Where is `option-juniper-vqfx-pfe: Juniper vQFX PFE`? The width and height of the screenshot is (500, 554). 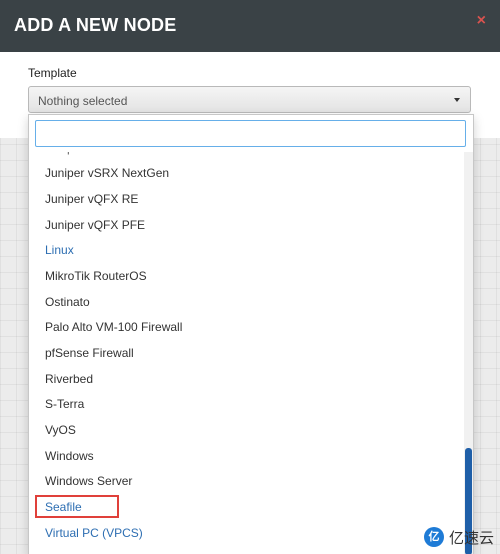
option-juniper-vqfx-pfe: Juniper vQFX PFE is located at coordinates (247, 225).